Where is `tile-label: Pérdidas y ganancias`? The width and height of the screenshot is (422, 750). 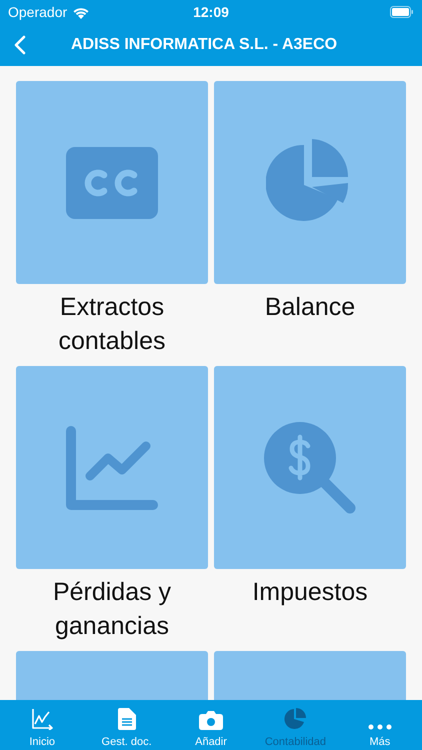
tile-label: Pérdidas y ganancias is located at coordinates (112, 609).